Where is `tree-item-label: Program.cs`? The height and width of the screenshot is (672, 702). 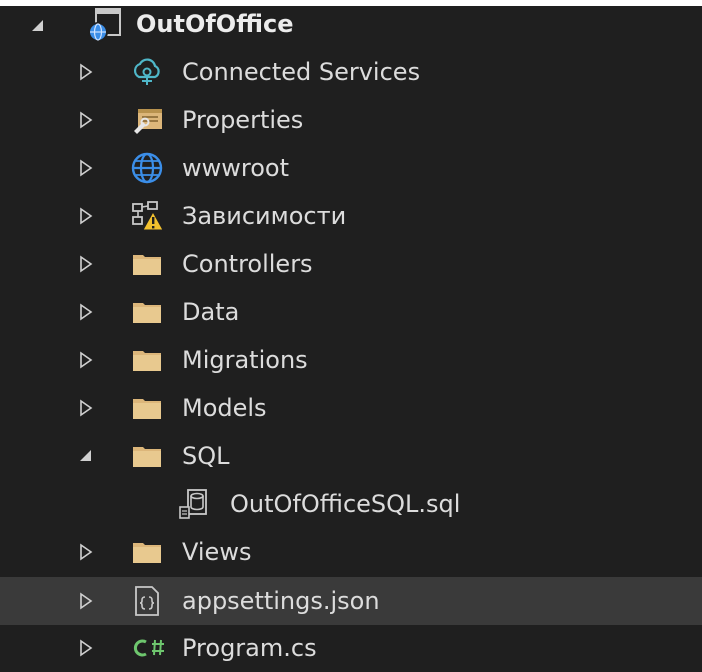
tree-item-label: Program.cs is located at coordinates (249, 648).